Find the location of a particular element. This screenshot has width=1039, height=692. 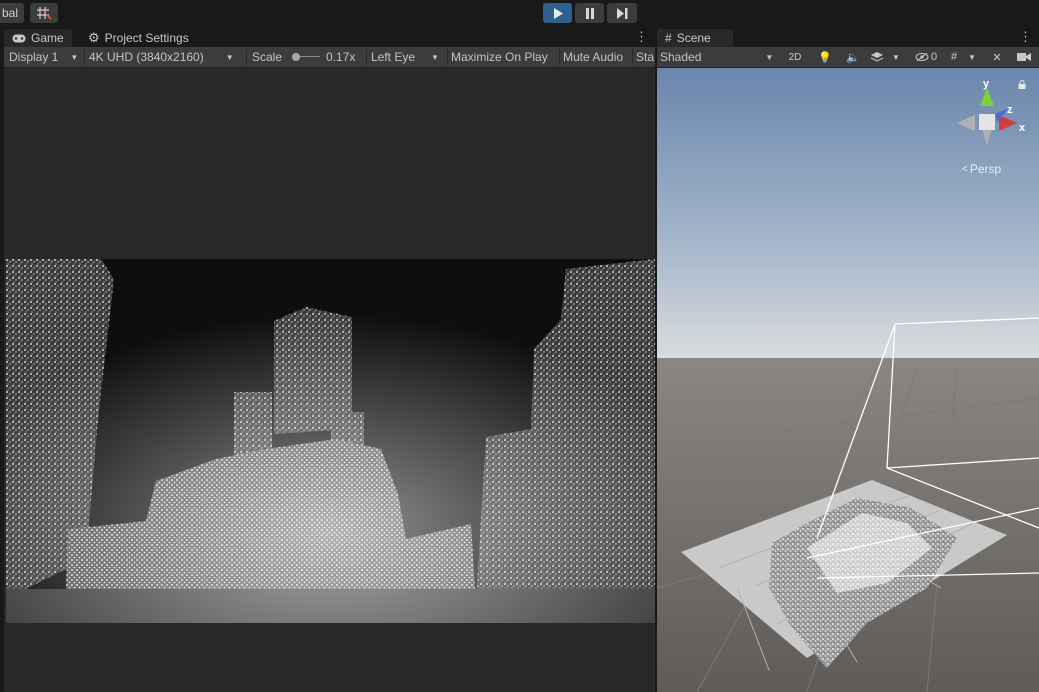

eye-value: Left Eye is located at coordinates (393, 57).